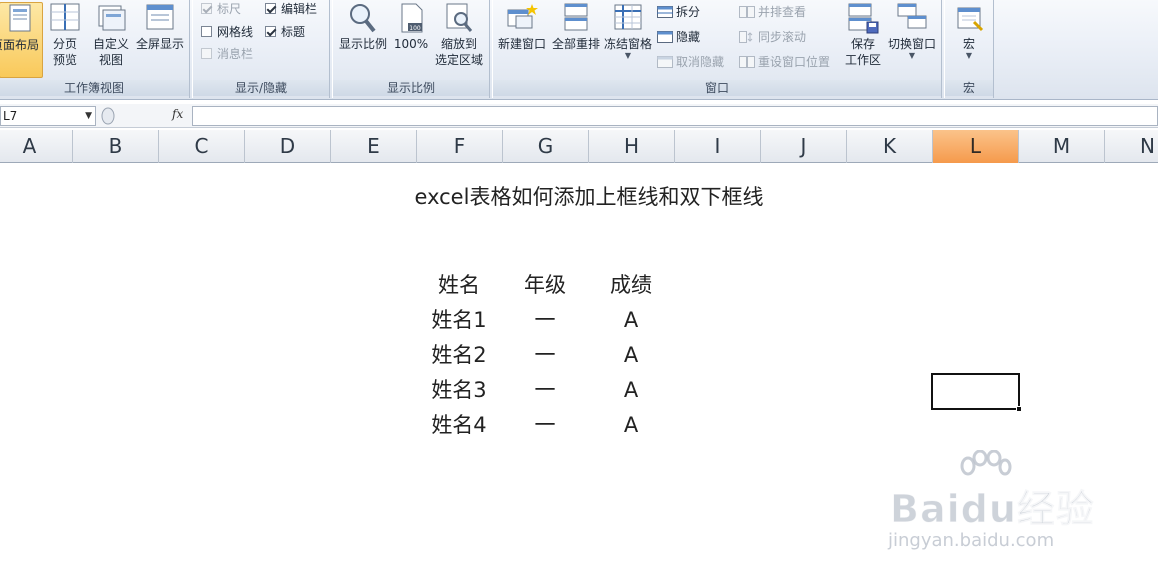 The width and height of the screenshot is (1158, 579). I want to click on new-window-icon, so click(522, 16).